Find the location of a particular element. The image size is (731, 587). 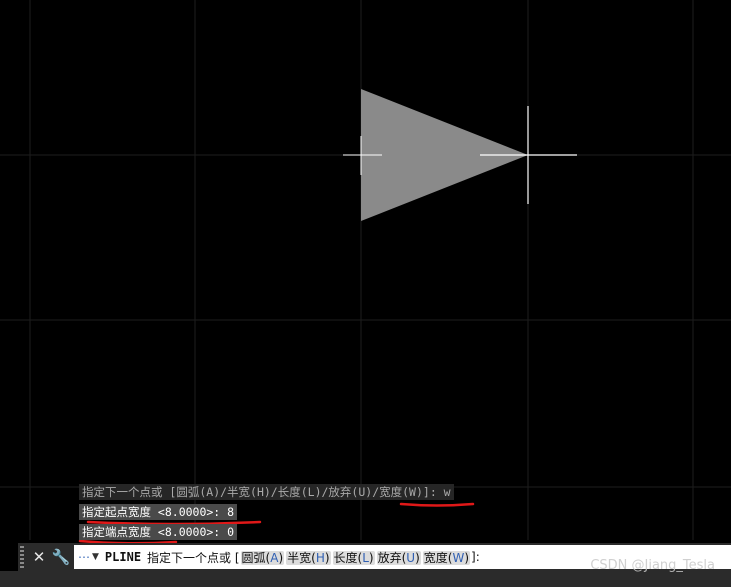

option-l: 长度(L) is located at coordinates (353, 557).